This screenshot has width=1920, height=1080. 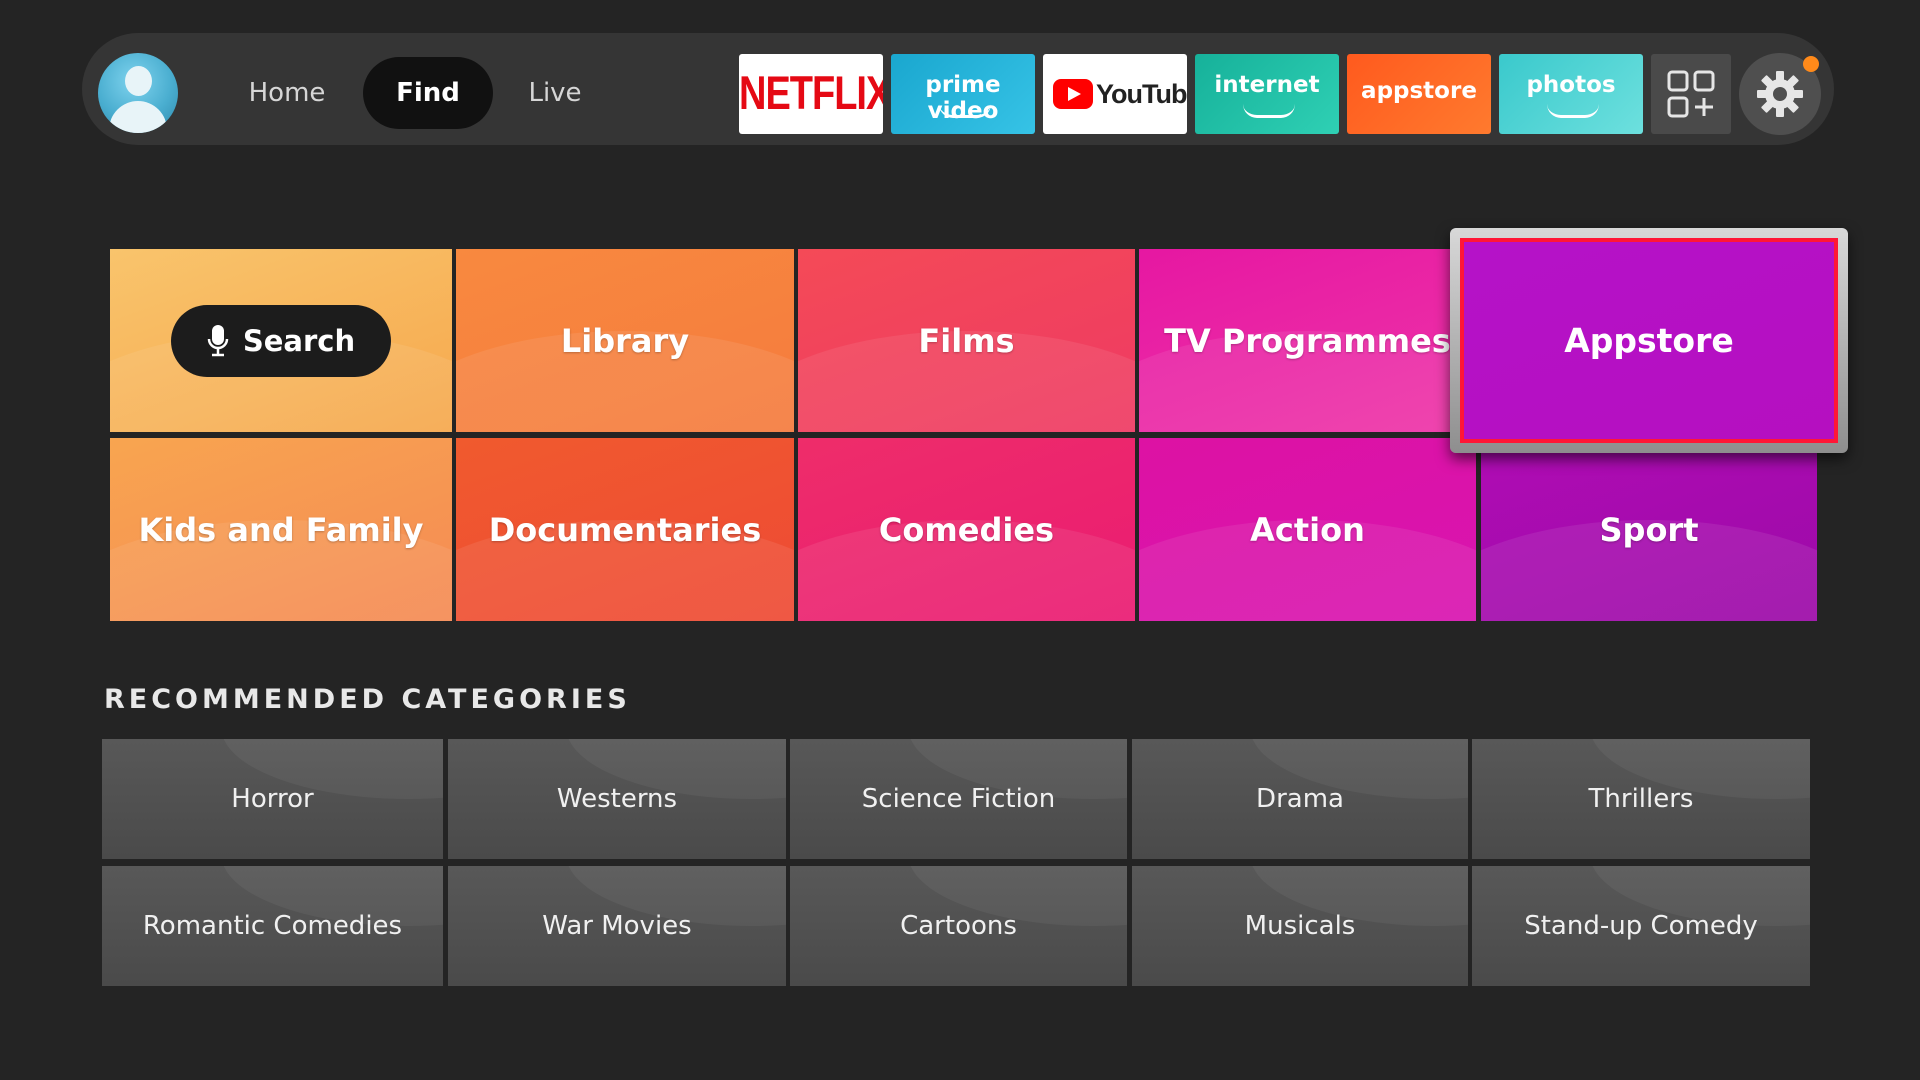 I want to click on rec-label: Drama, so click(x=1300, y=799).